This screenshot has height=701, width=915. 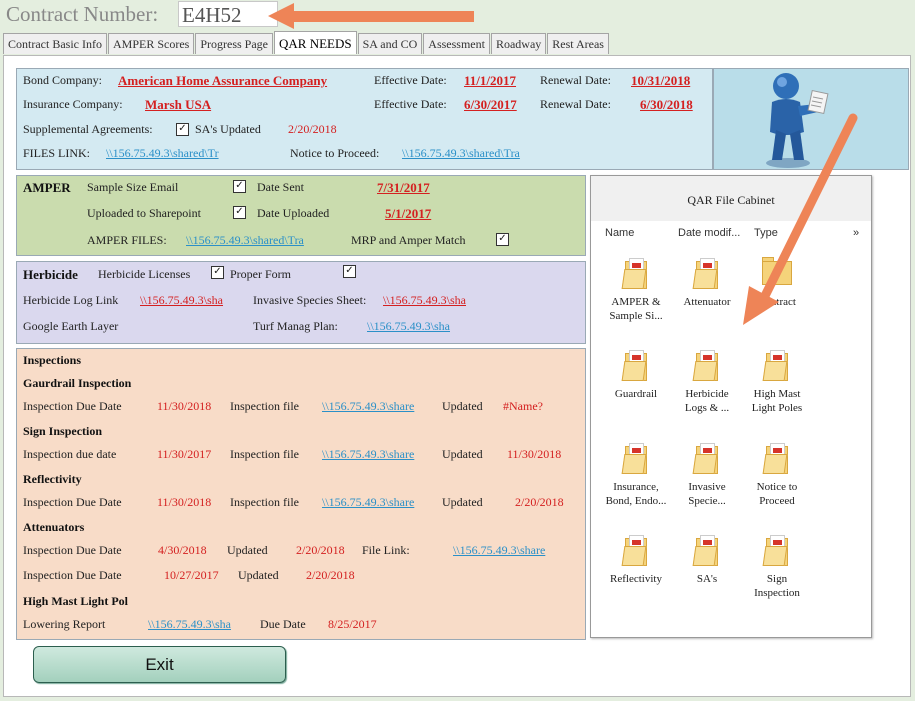 What do you see at coordinates (707, 487) in the screenshot?
I see `file-item-label-line1: Invasive` at bounding box center [707, 487].